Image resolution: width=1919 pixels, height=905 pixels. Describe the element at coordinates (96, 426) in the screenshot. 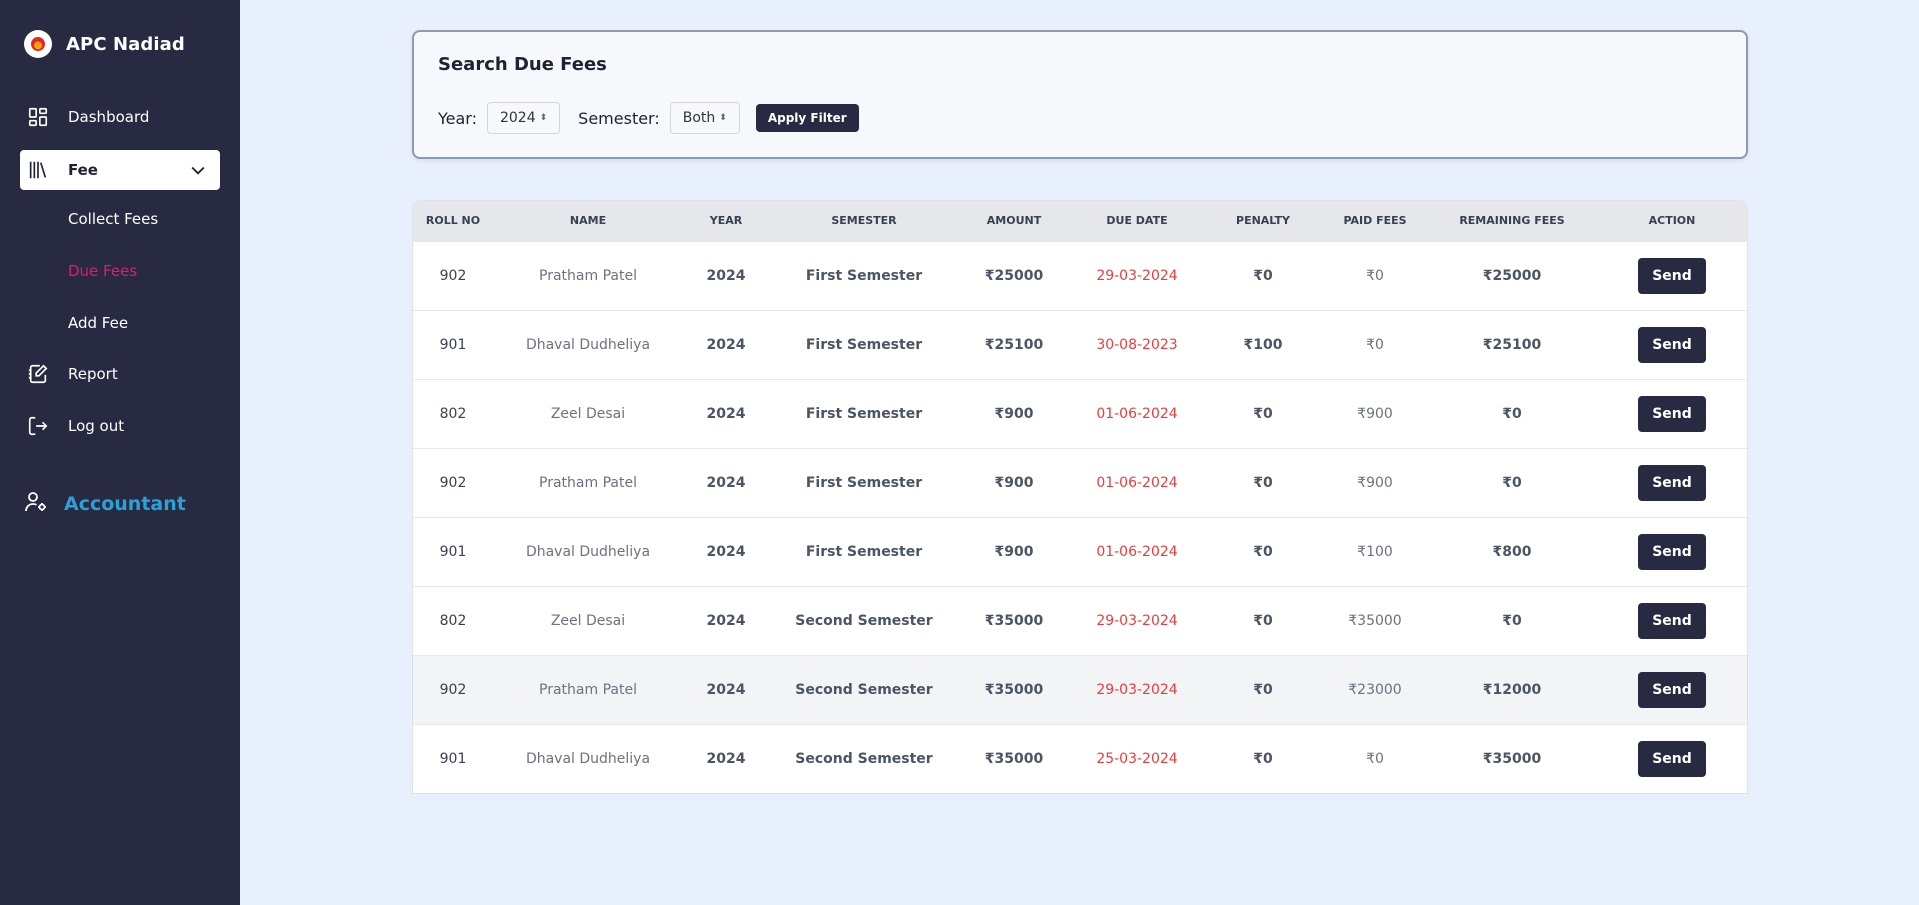

I see `sidebar-item-label: Log out` at that location.